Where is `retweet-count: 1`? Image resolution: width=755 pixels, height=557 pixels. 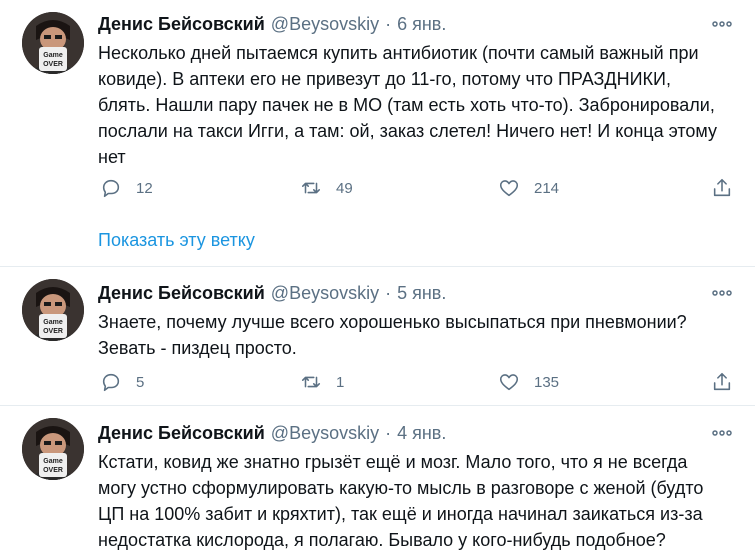 retweet-count: 1 is located at coordinates (340, 382).